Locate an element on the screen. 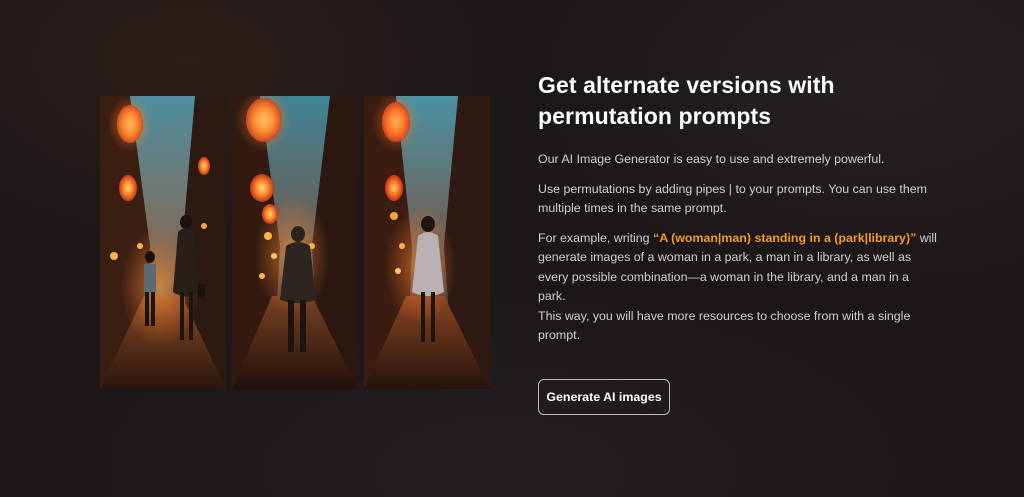 The width and height of the screenshot is (1024, 497). example-intro: For example, writing is located at coordinates (595, 237).